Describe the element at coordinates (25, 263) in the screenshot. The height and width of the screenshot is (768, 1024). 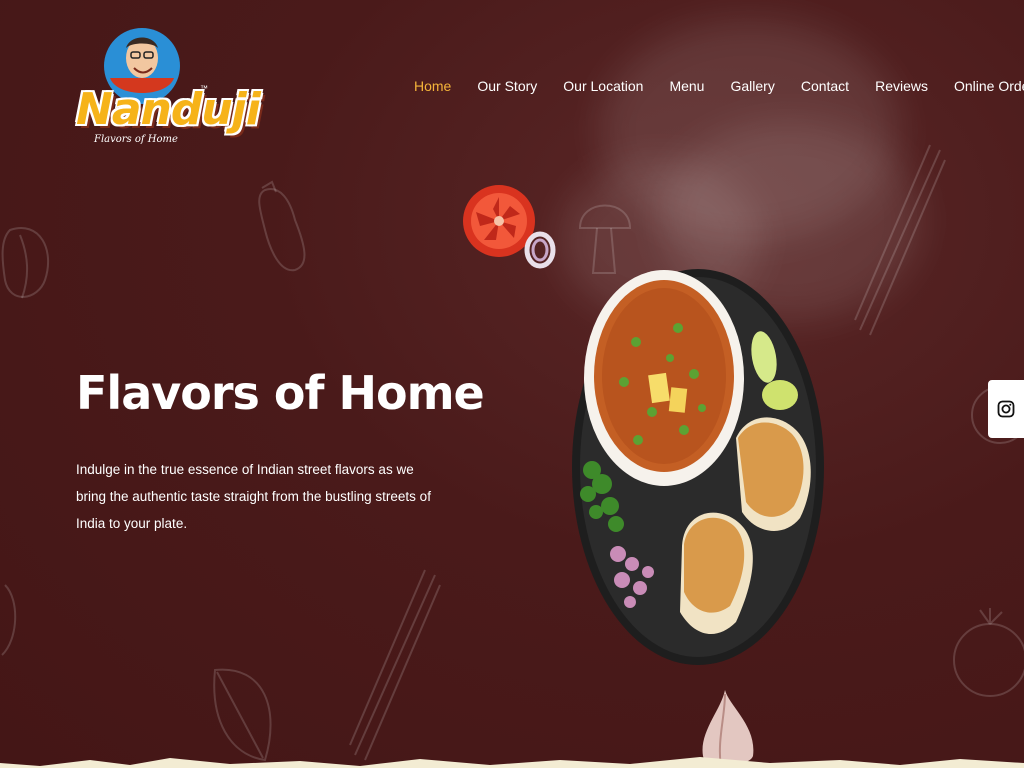
I see `garlic-doodle` at that location.